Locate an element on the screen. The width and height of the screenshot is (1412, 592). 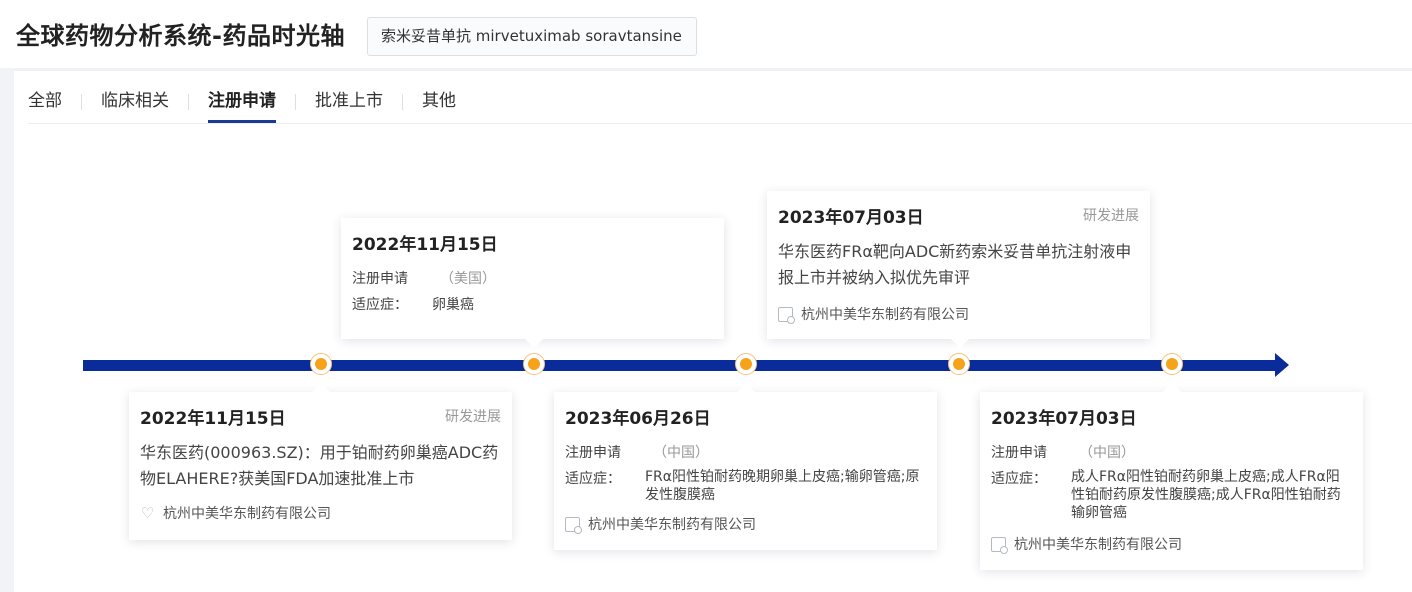
app-title: 全球药物分析系统-药品时光轴 is located at coordinates (180, 36).